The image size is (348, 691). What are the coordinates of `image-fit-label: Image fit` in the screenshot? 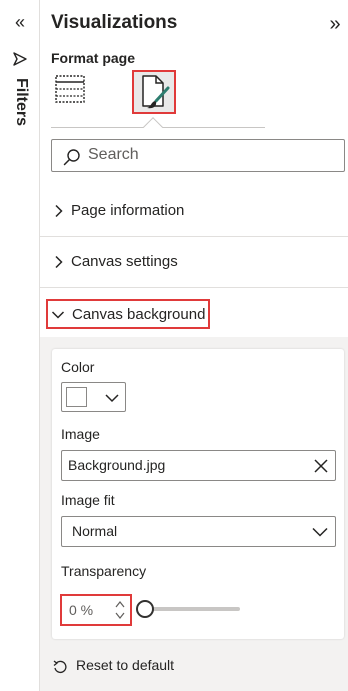 It's located at (88, 500).